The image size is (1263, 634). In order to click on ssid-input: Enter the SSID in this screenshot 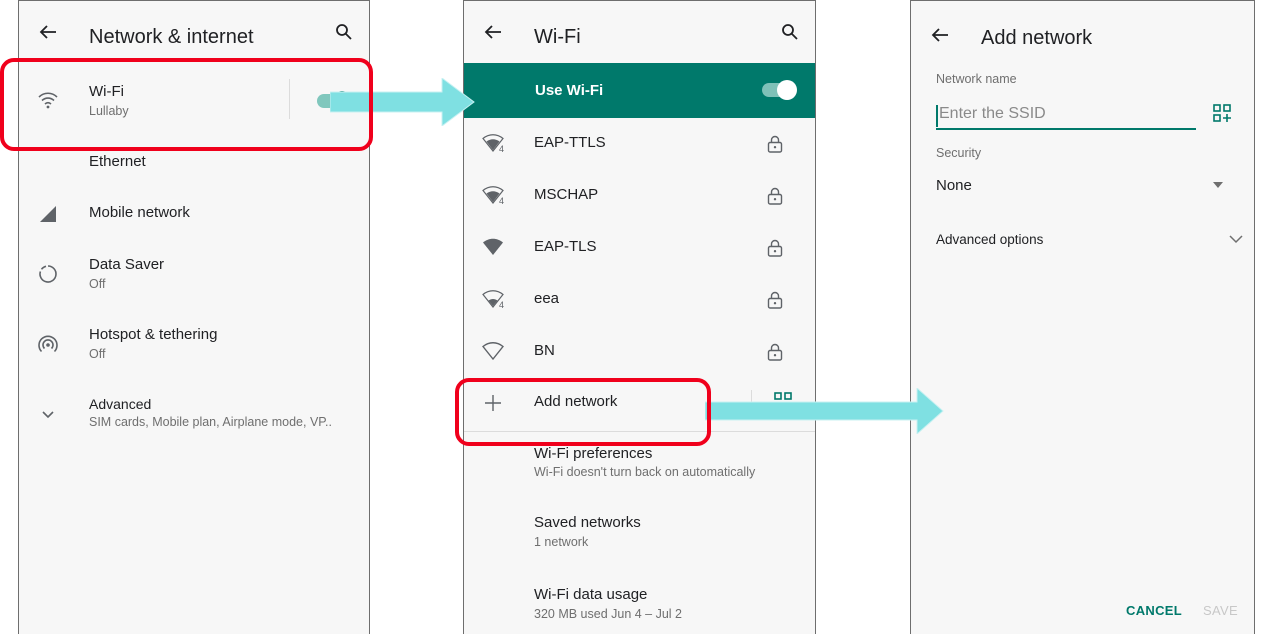, I will do `click(1067, 116)`.